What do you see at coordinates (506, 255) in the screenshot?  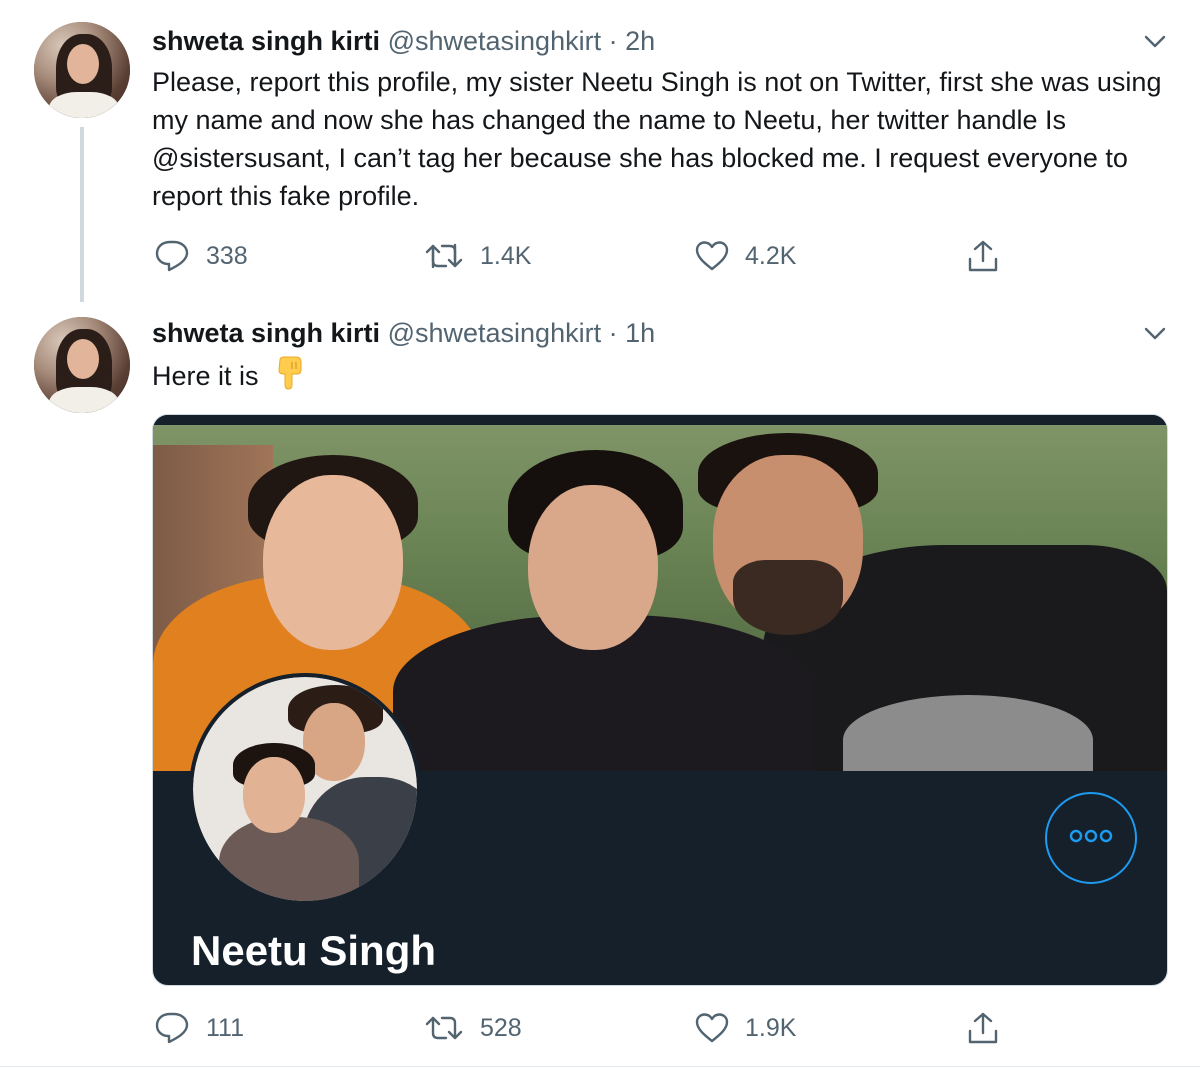 I see `retweet-count: 1.4K` at bounding box center [506, 255].